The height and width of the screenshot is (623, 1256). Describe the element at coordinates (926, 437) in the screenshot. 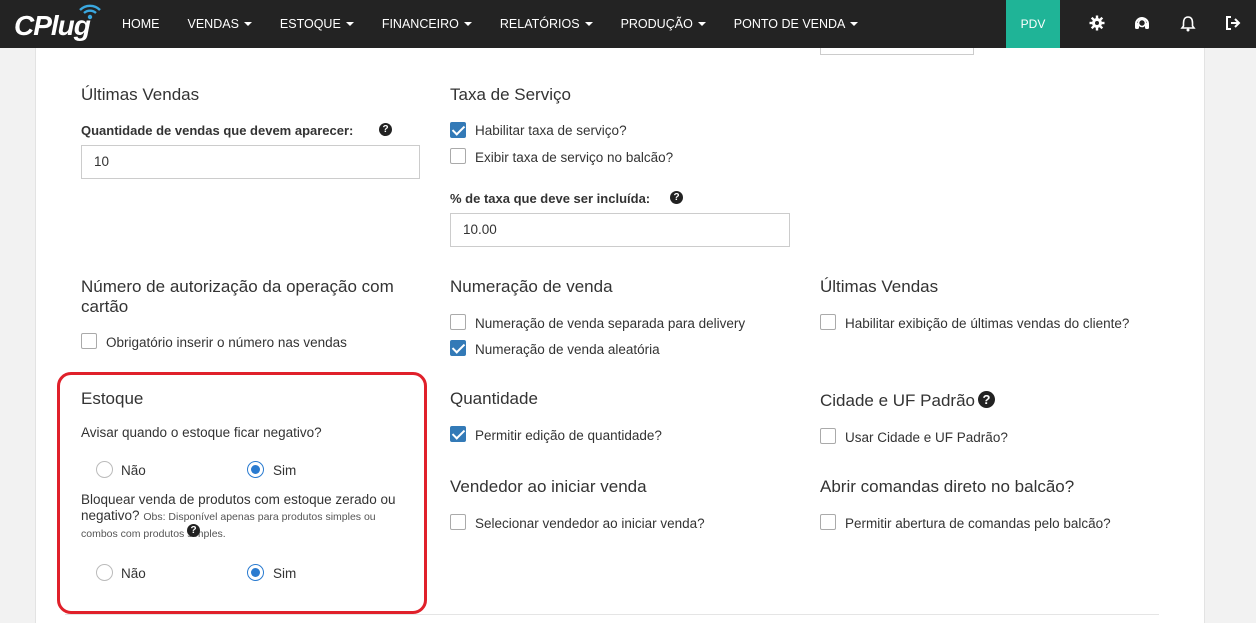

I see `checkbox-label: Usar Cidade e UF Padrão?` at that location.